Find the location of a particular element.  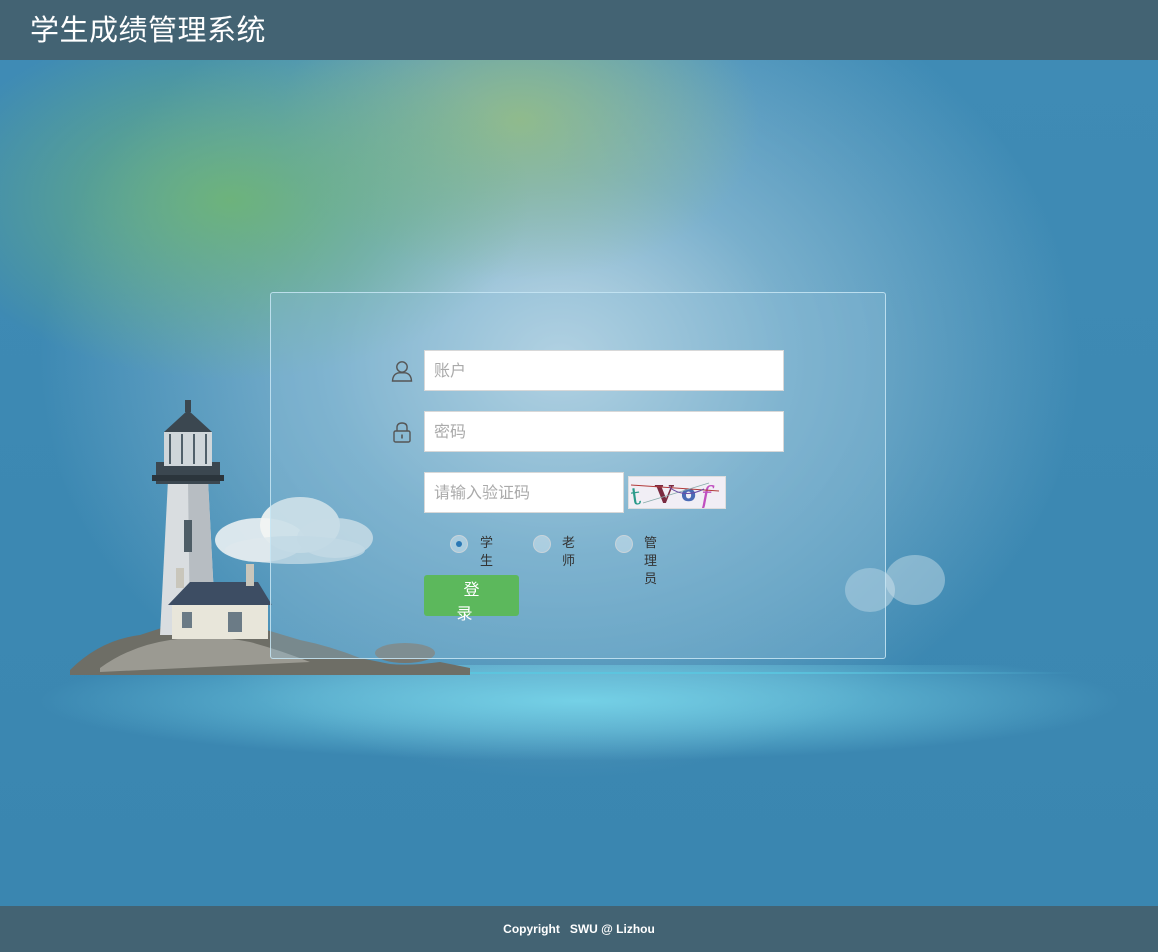

footer: Copyright SWU @ Lizhou is located at coordinates (579, 929).